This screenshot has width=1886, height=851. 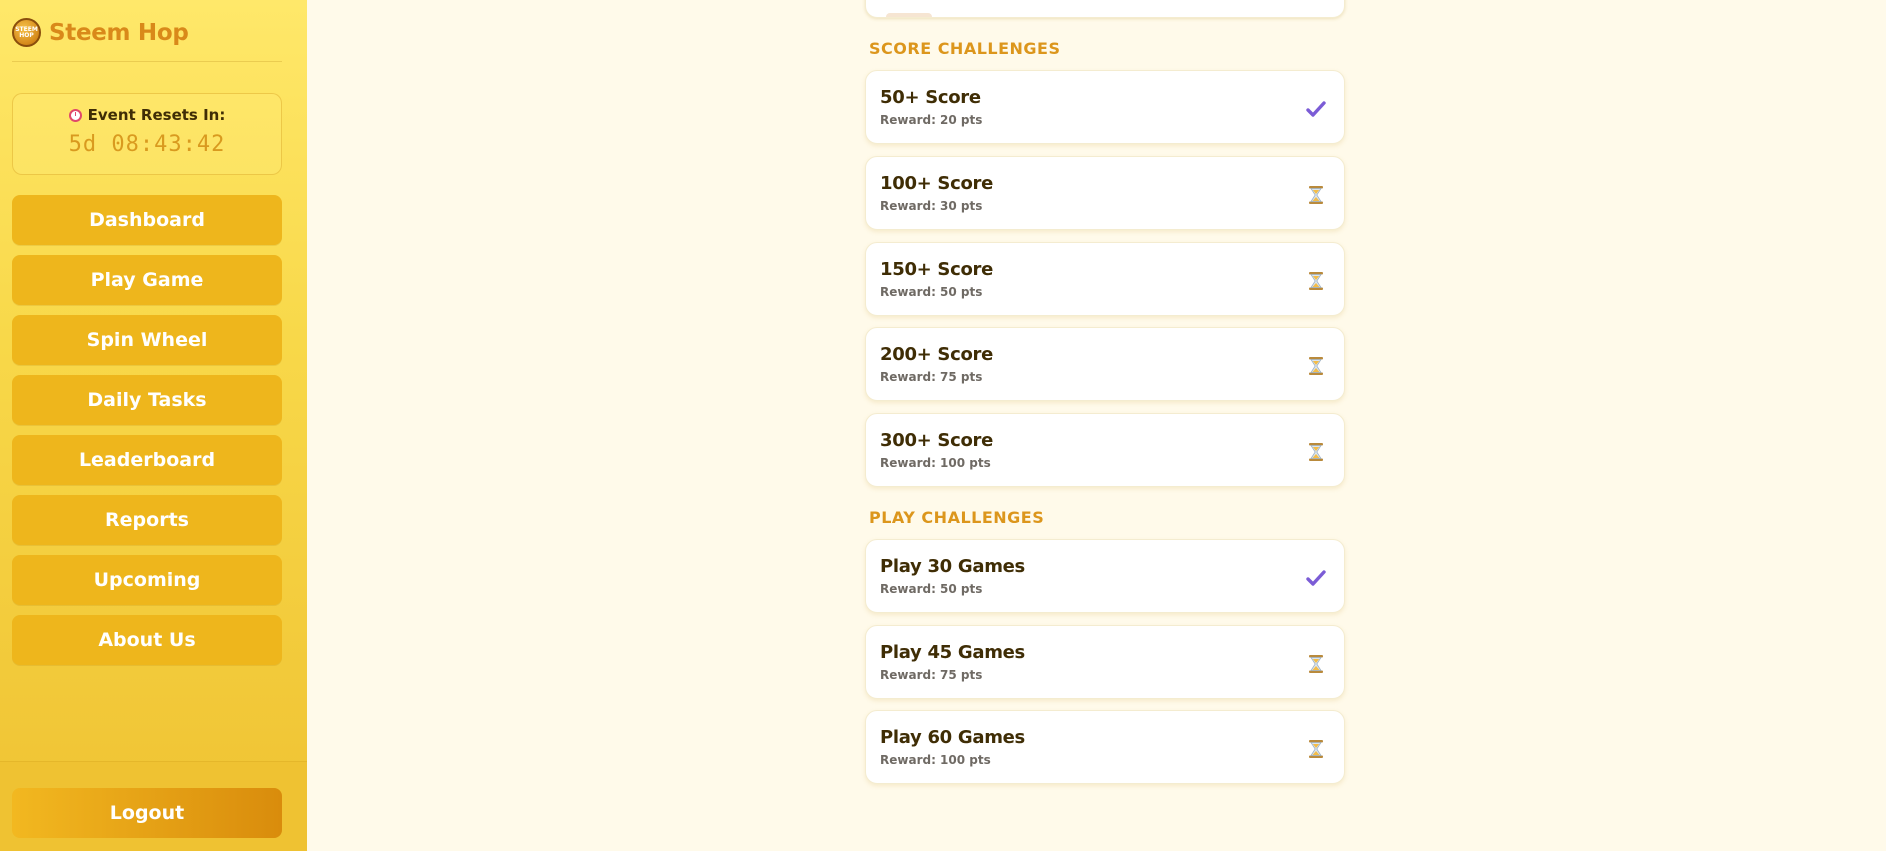 I want to click on nav-daily-tasks-button: Daily Tasks, so click(x=147, y=400).